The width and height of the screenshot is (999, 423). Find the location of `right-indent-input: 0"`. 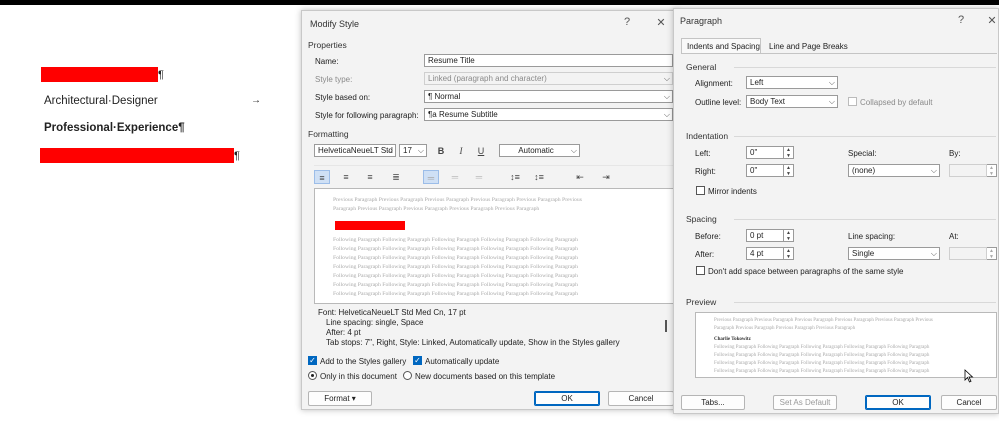

right-indent-input: 0" is located at coordinates (765, 170).